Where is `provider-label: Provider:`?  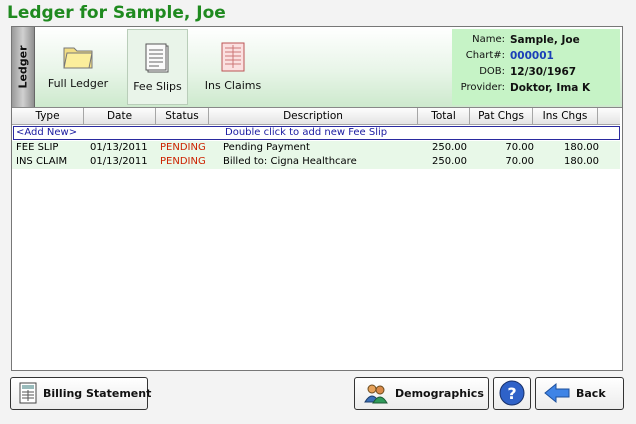
provider-label: Provider: is located at coordinates (482, 87).